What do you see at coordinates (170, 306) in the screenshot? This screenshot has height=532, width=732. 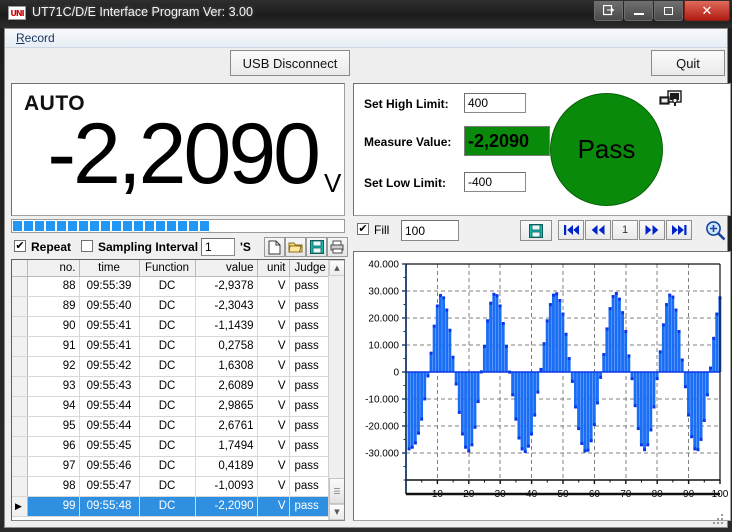 I see `table-row: 89 09:55:40 DC -2,3043 Vpass` at bounding box center [170, 306].